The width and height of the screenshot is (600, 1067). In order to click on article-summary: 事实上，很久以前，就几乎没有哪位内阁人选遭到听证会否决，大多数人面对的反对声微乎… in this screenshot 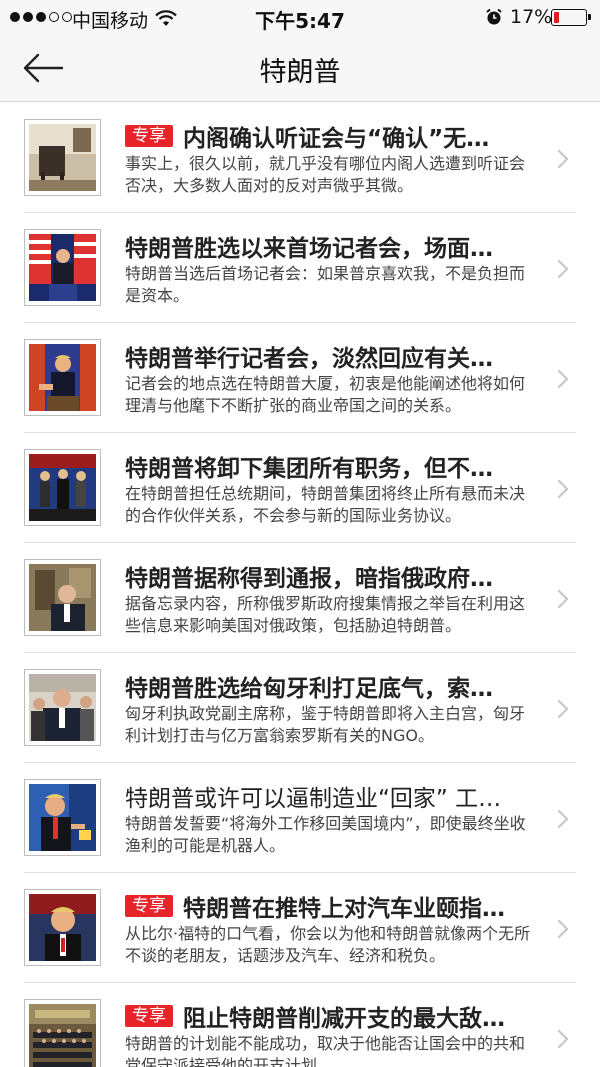, I will do `click(325, 174)`.